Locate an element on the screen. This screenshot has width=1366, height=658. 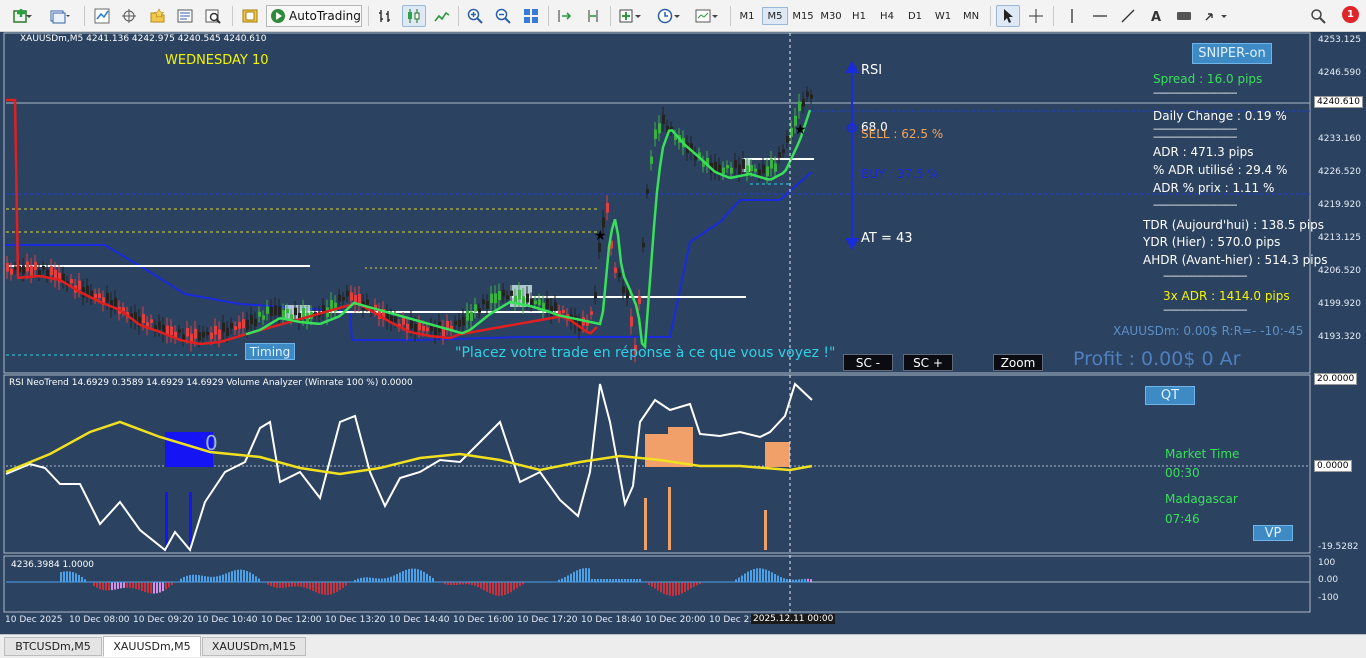
timing-button: Timing is located at coordinates (270, 351).